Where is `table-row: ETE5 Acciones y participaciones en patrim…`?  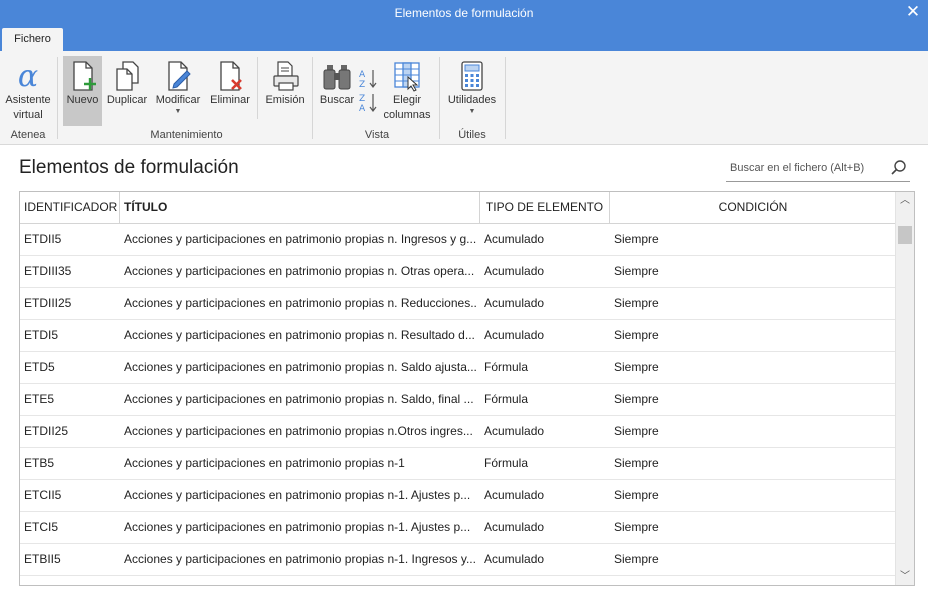
table-row: ETE5 Acciones y participaciones en patrim… is located at coordinates (458, 400).